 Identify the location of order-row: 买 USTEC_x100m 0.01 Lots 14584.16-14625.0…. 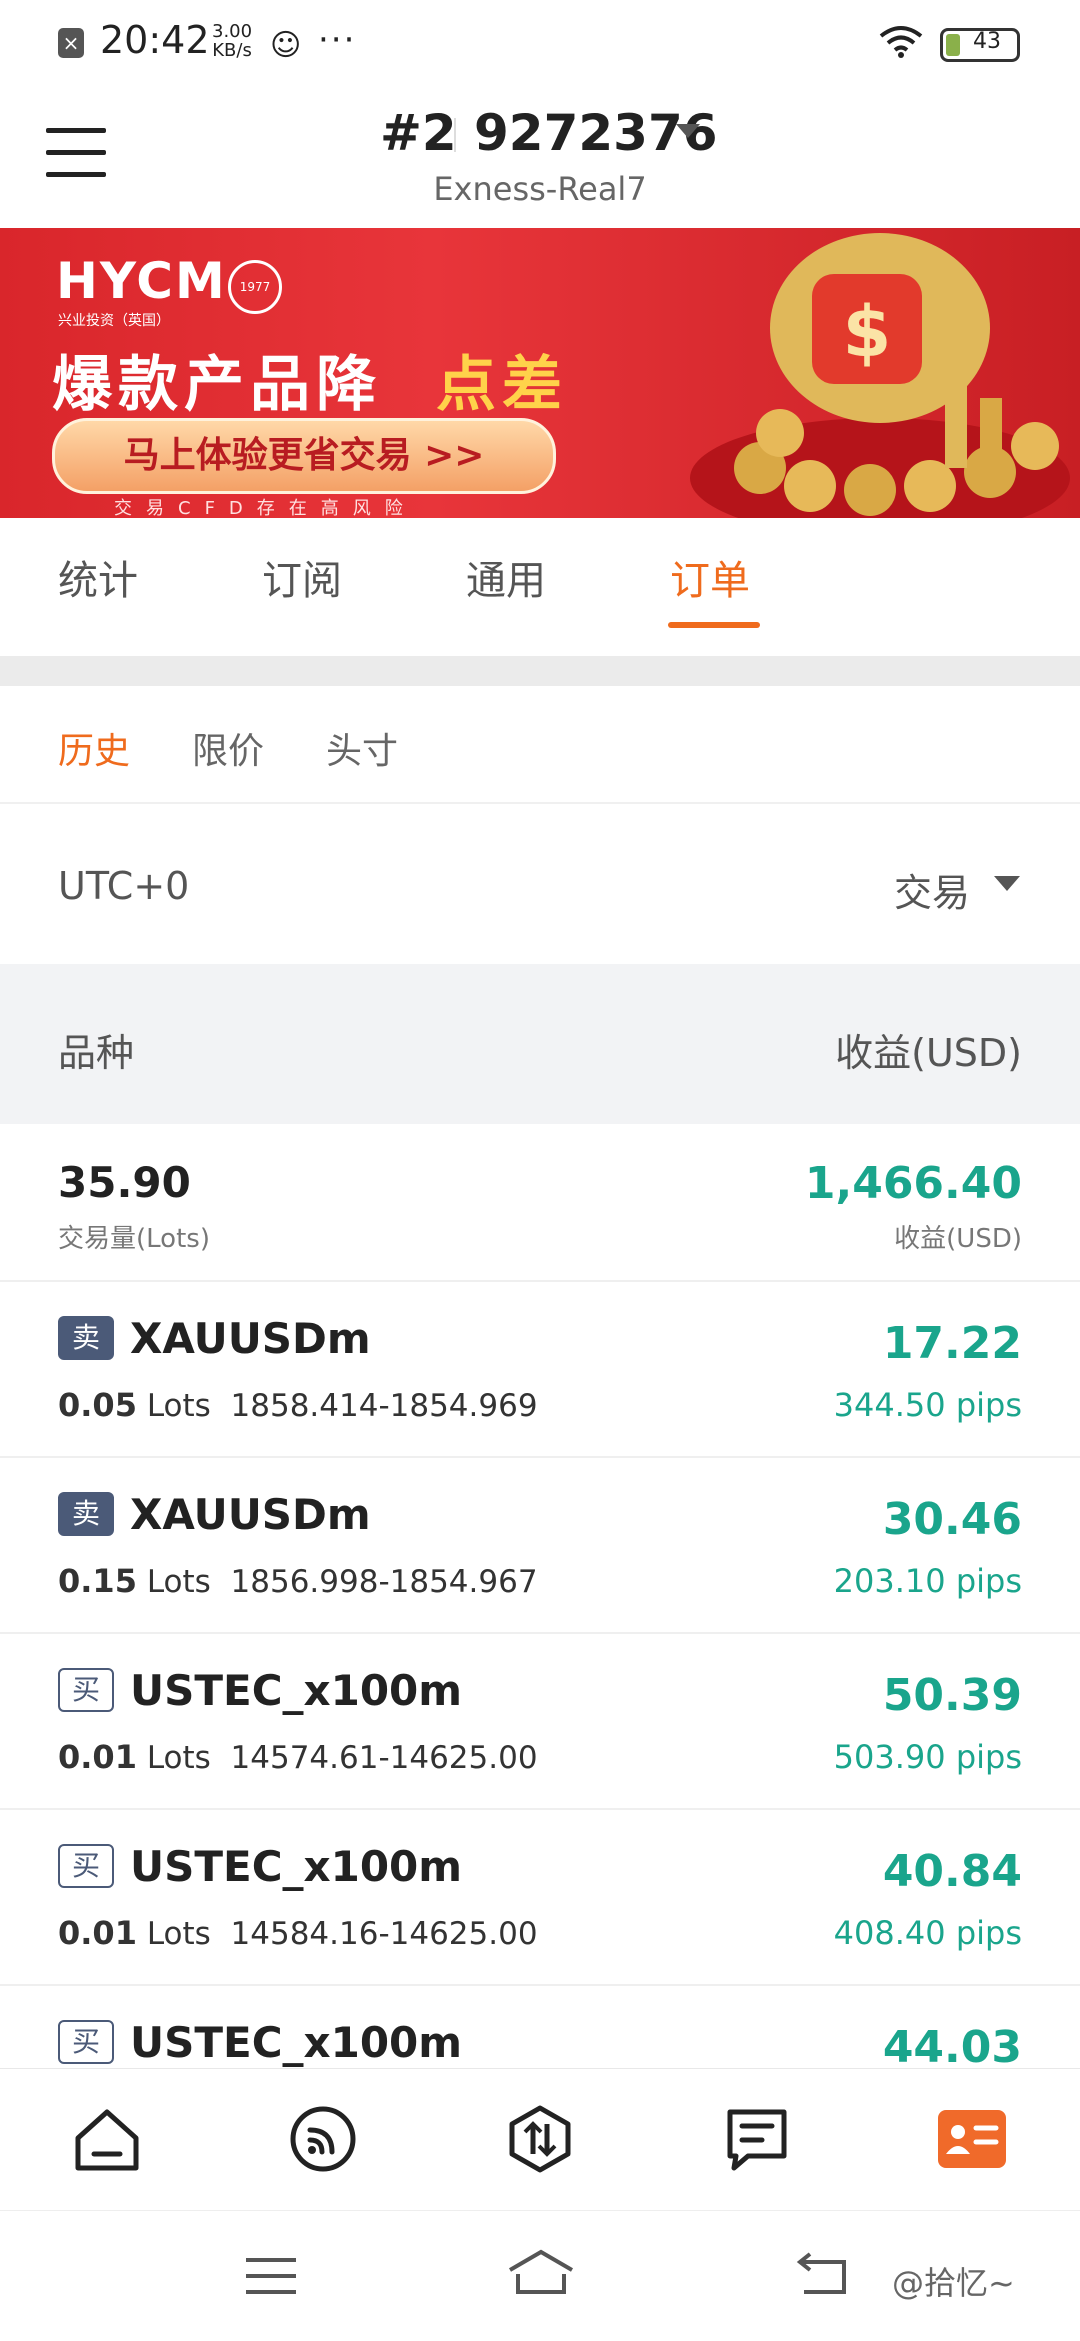
(540, 1897).